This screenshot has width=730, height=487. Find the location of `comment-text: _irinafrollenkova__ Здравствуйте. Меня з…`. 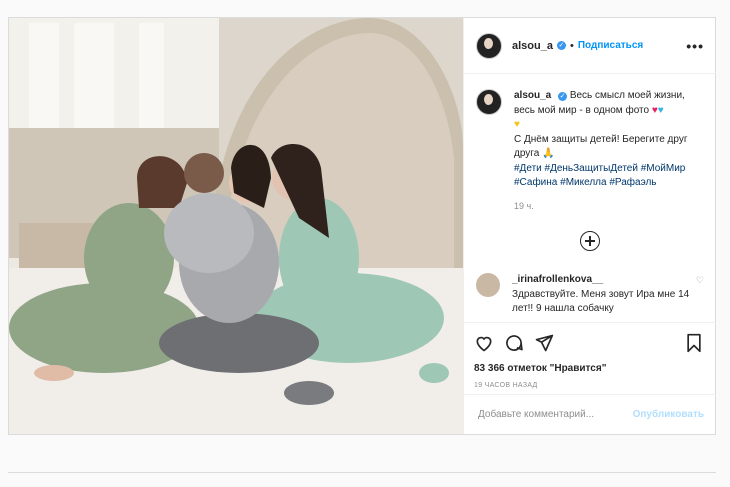

comment-text: _irinafrollenkova__ Здравствуйте. Меня з… is located at coordinates (604, 295).